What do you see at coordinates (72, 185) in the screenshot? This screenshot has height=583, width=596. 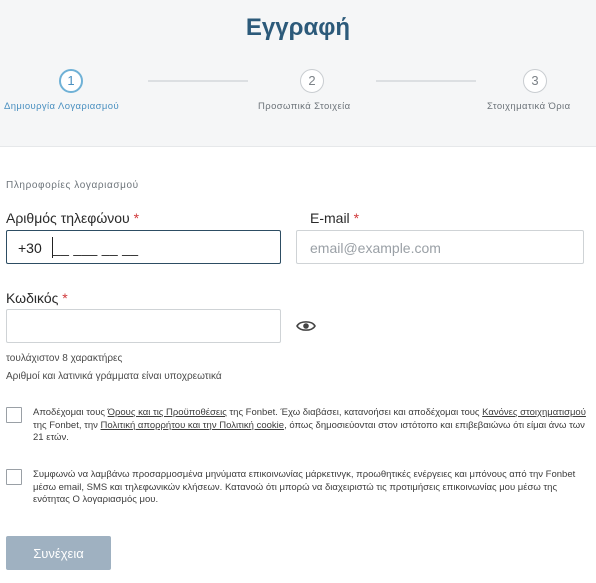 I see `section-title: Πληροφορίες λογαριασμού` at bounding box center [72, 185].